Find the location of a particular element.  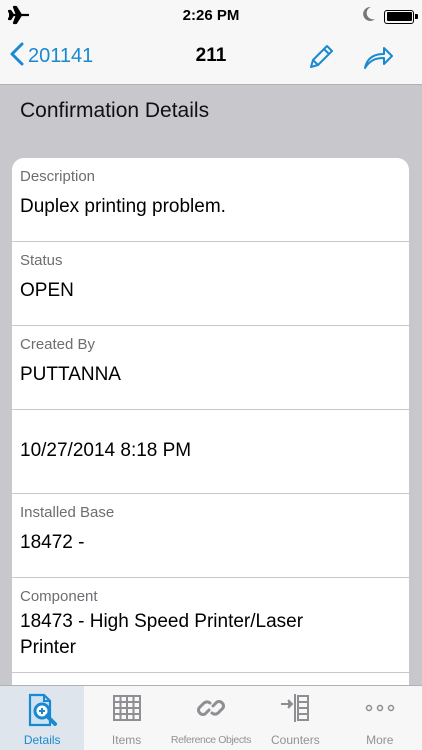

status-value: OPEN is located at coordinates (47, 290).